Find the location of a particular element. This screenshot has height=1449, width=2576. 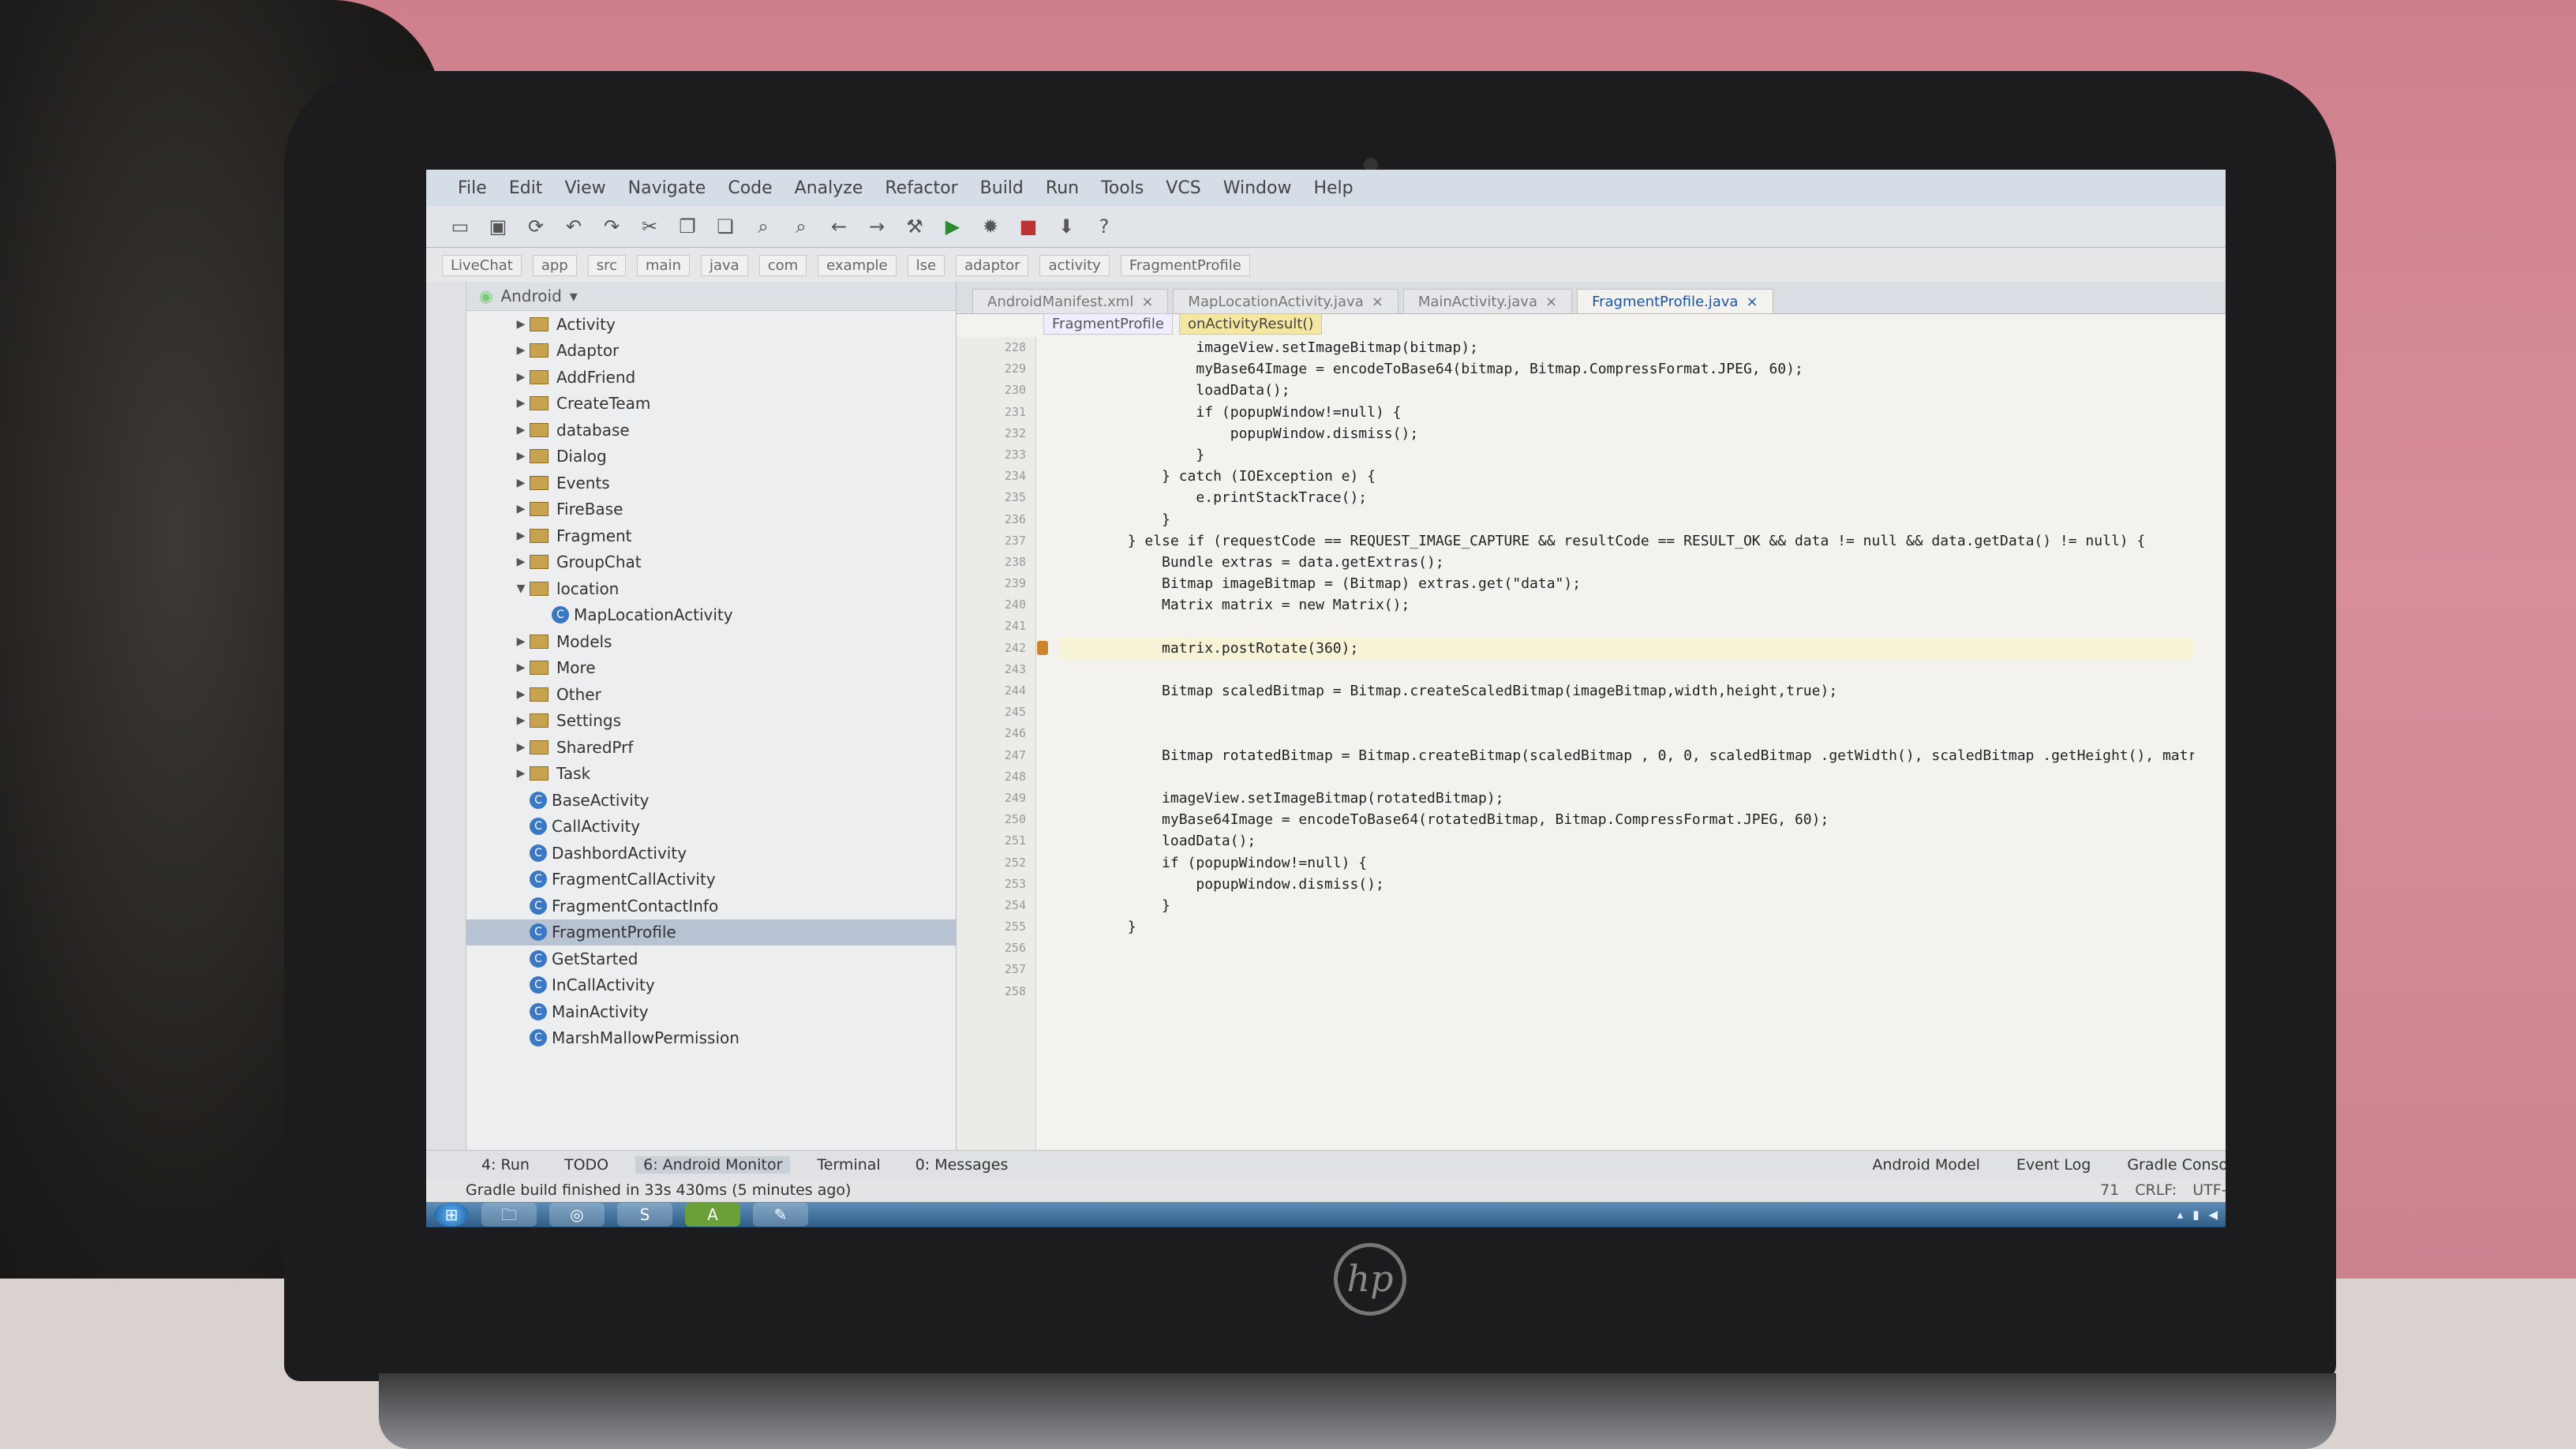

tree-item-mainactivity: C MainActivity is located at coordinates (711, 1011).